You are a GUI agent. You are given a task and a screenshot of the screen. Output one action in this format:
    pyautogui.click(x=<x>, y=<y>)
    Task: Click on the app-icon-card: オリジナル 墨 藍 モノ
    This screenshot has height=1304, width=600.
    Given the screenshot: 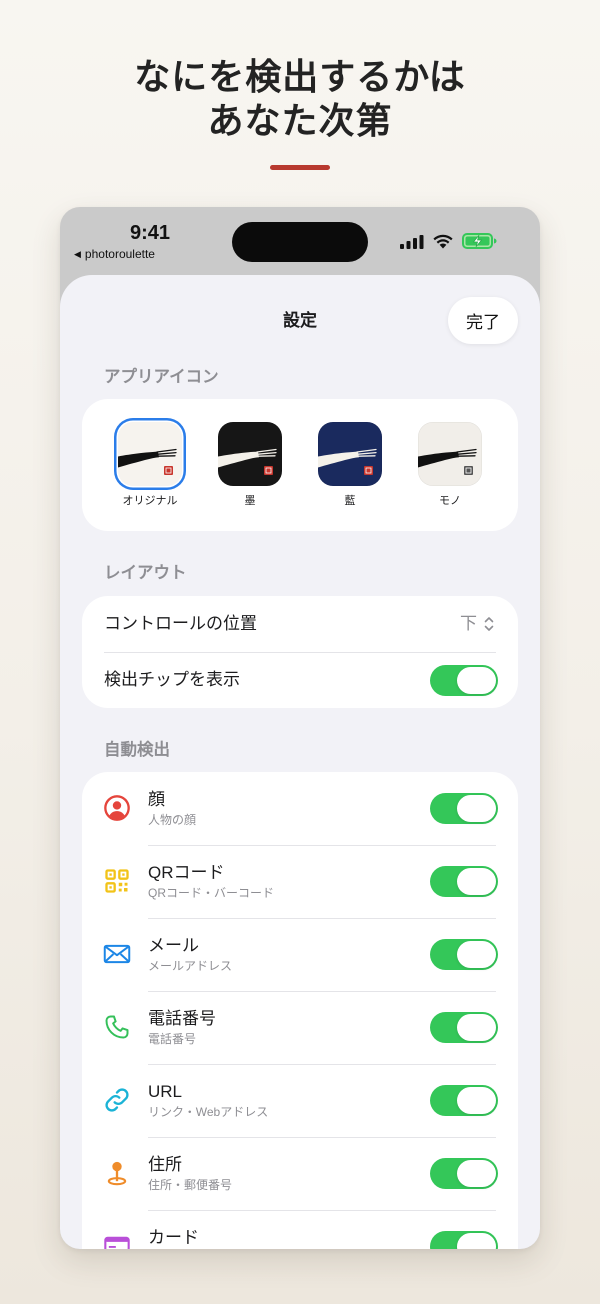 What is the action you would take?
    pyautogui.click(x=300, y=465)
    